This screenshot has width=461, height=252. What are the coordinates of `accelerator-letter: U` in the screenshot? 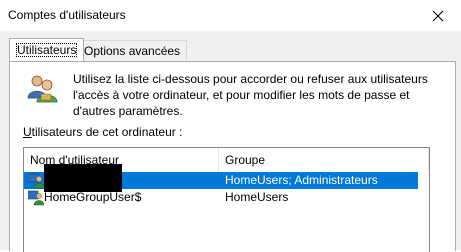 It's located at (27, 132).